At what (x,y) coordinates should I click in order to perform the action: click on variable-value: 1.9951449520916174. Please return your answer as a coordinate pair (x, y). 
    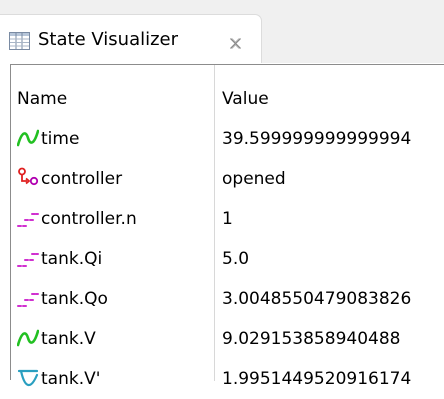
    Looking at the image, I should click on (317, 379).